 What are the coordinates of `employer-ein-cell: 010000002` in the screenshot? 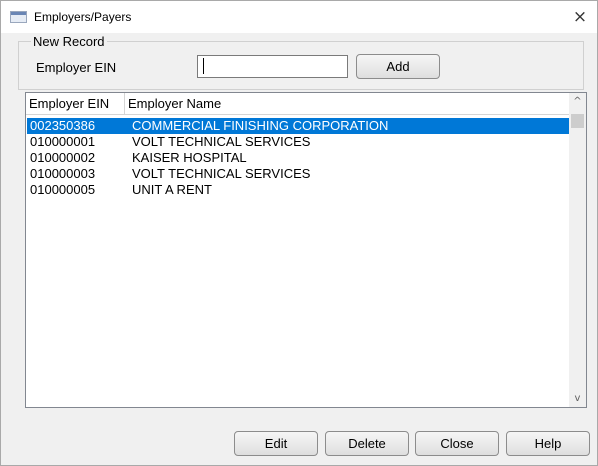 It's located at (63, 157).